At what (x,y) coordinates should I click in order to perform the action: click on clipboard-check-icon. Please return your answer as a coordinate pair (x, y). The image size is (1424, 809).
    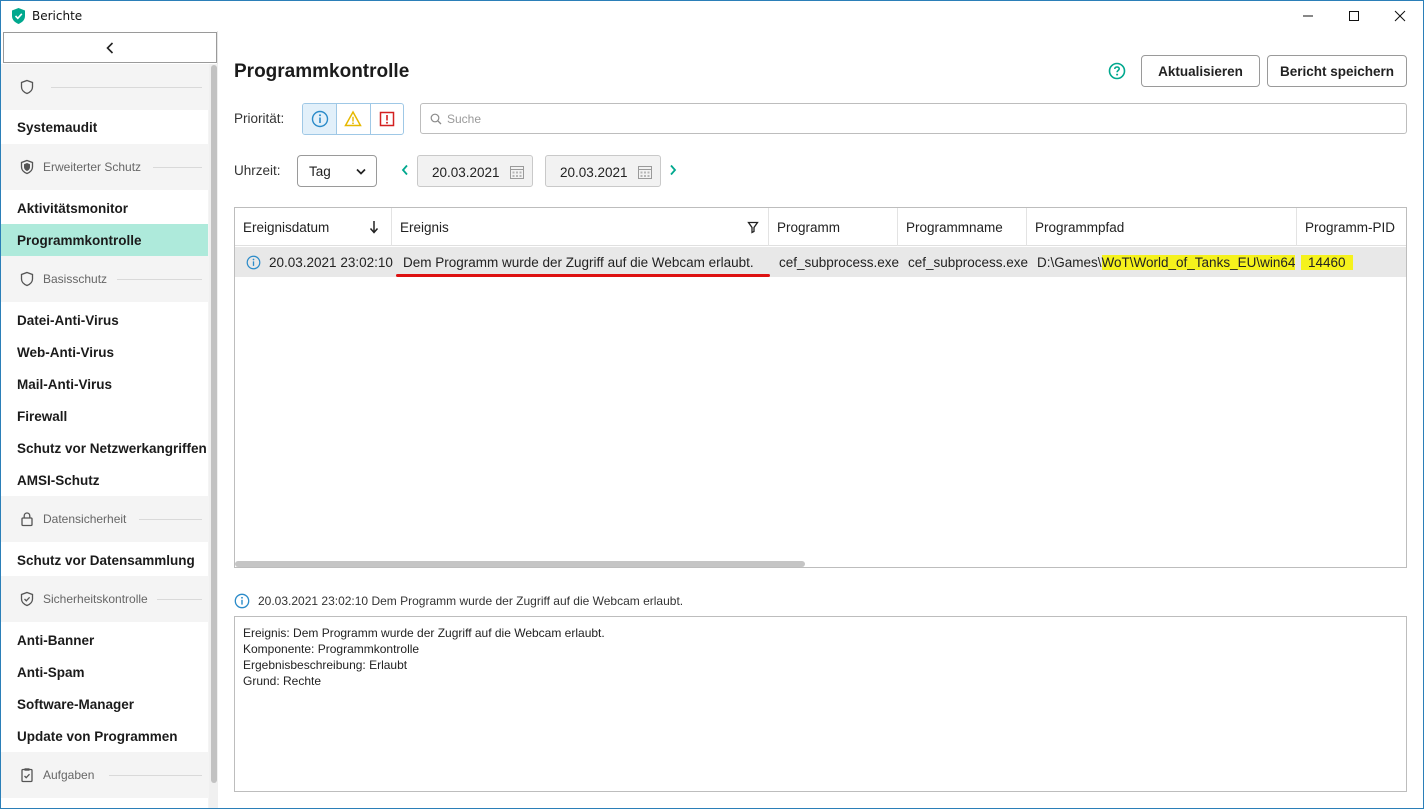
    Looking at the image, I should click on (27, 775).